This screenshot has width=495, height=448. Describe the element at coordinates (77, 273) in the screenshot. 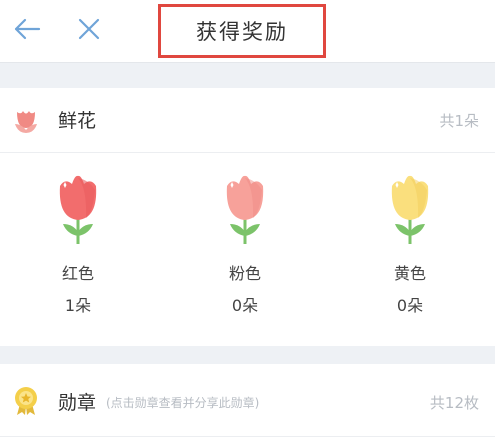

I see `flower-name: 红色` at that location.